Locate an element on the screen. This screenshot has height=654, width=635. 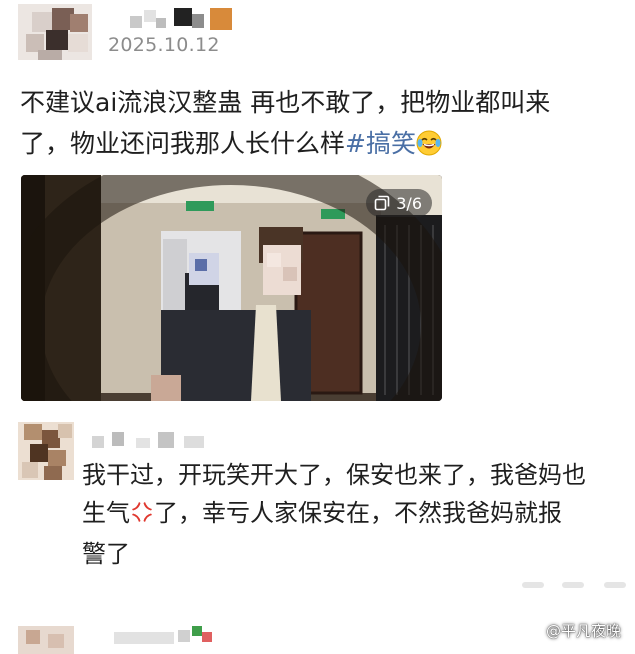
photo-stack-icon is located at coordinates (382, 203).